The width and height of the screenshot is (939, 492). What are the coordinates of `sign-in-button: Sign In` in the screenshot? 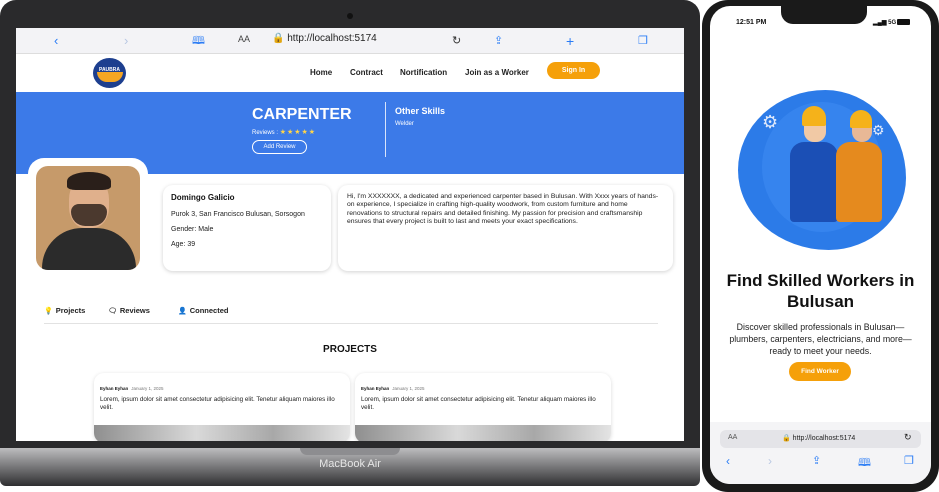 It's located at (573, 70).